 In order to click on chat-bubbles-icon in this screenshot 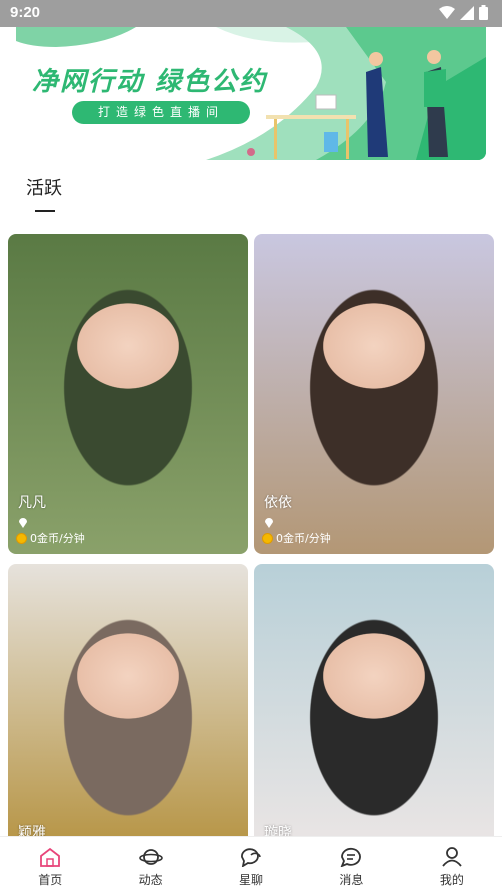, I will do `click(251, 857)`.